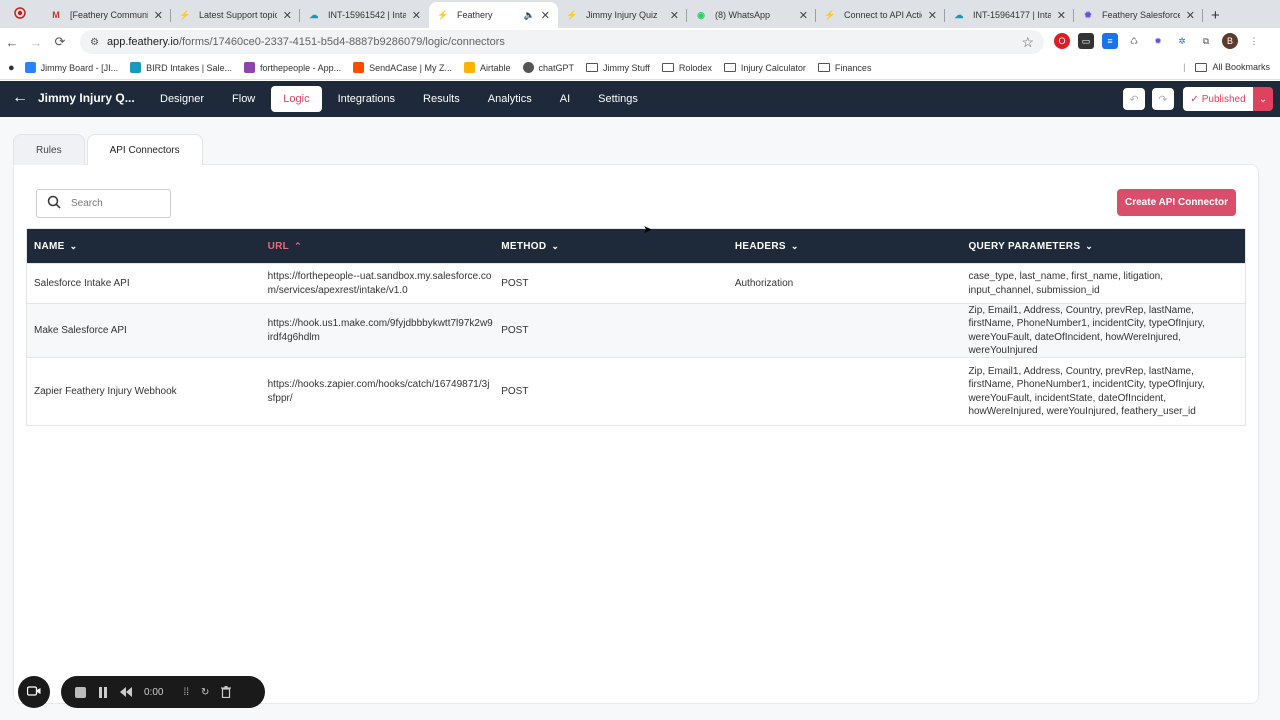 Image resolution: width=1280 pixels, height=720 pixels. I want to click on publish-dropdown-button: ⌄, so click(1263, 99).